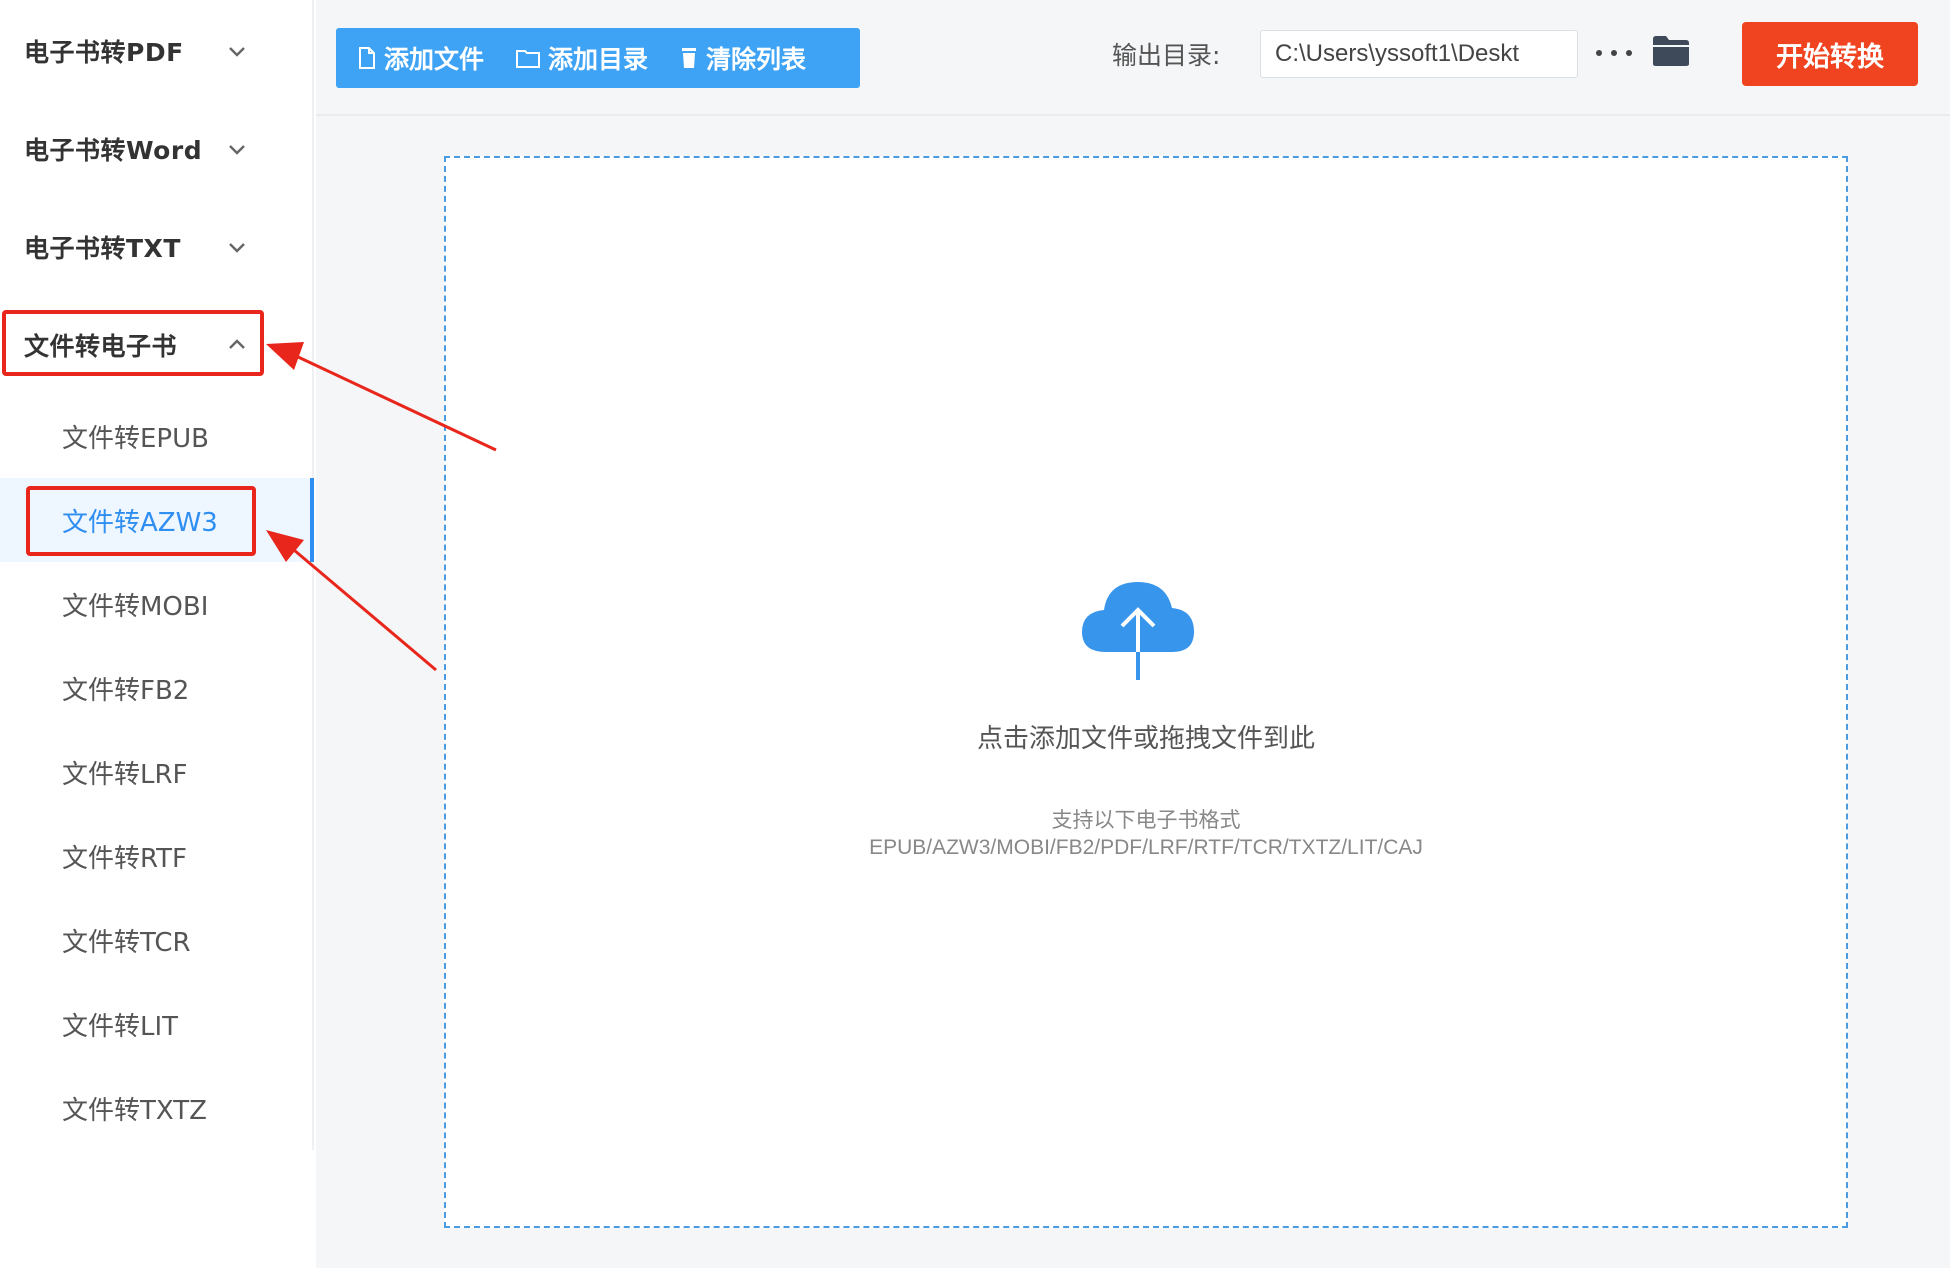  What do you see at coordinates (1419, 54) in the screenshot?
I see `output-dir-field: C:\Users\yssoft1\Deskt` at bounding box center [1419, 54].